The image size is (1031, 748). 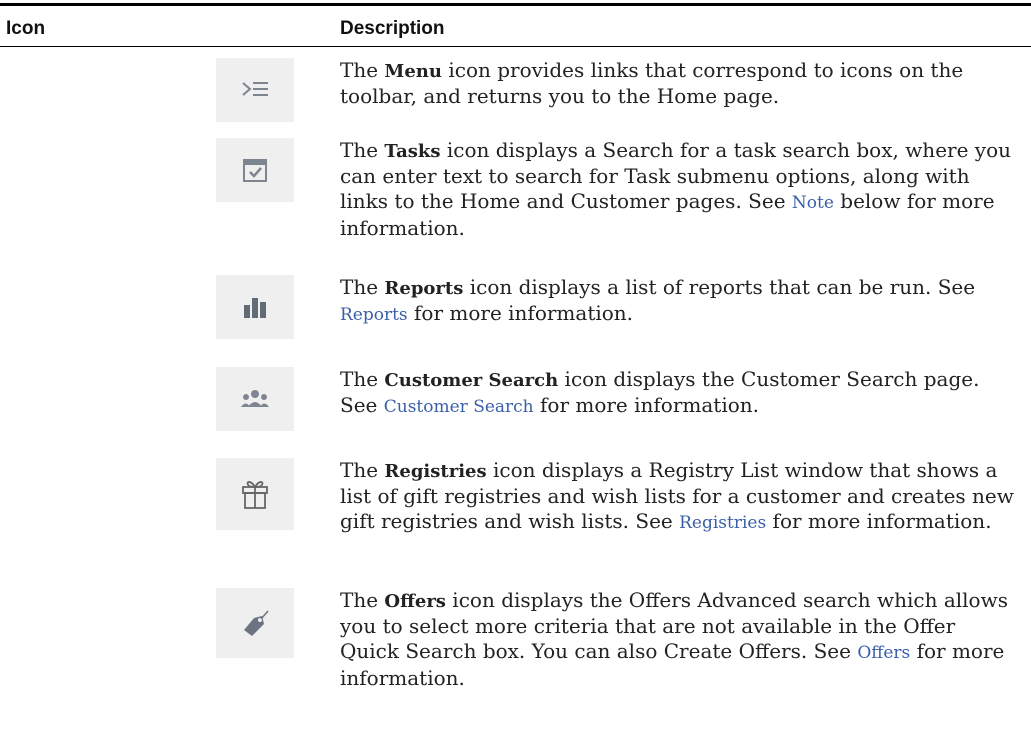 I want to click on reports-link: Reports, so click(x=374, y=315).